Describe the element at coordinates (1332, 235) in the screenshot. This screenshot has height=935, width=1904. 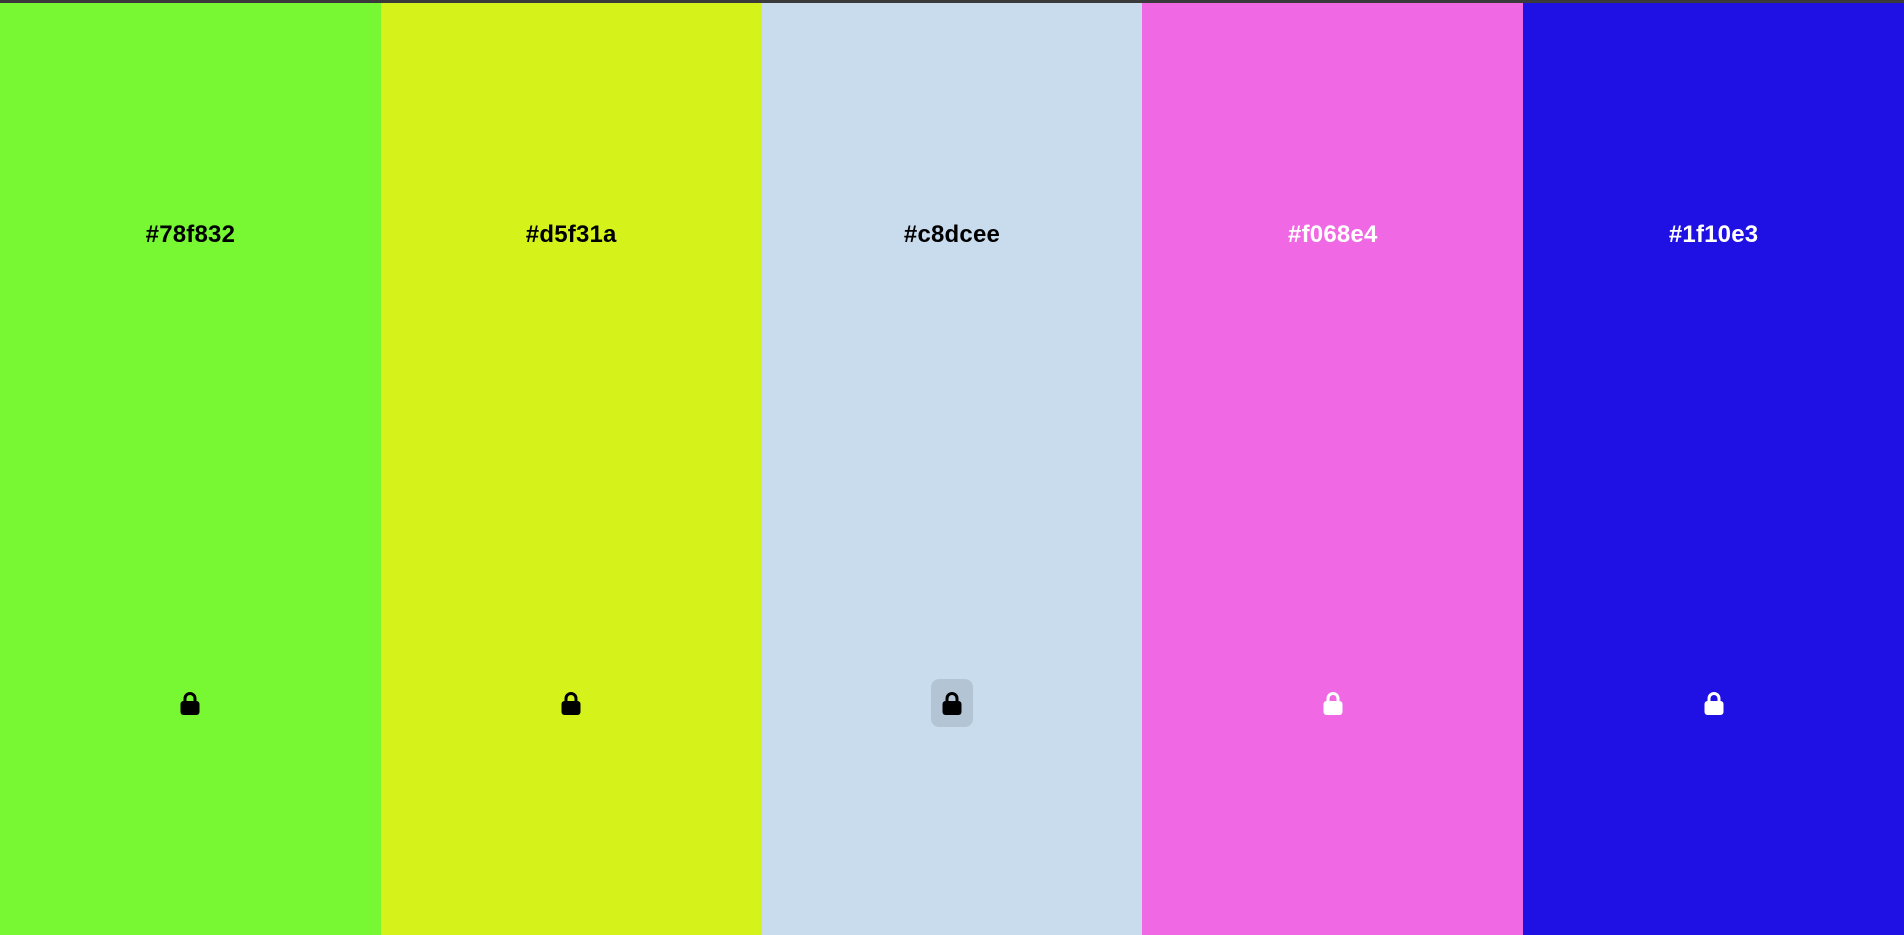
I see `hex-code-label: #f068e4` at that location.